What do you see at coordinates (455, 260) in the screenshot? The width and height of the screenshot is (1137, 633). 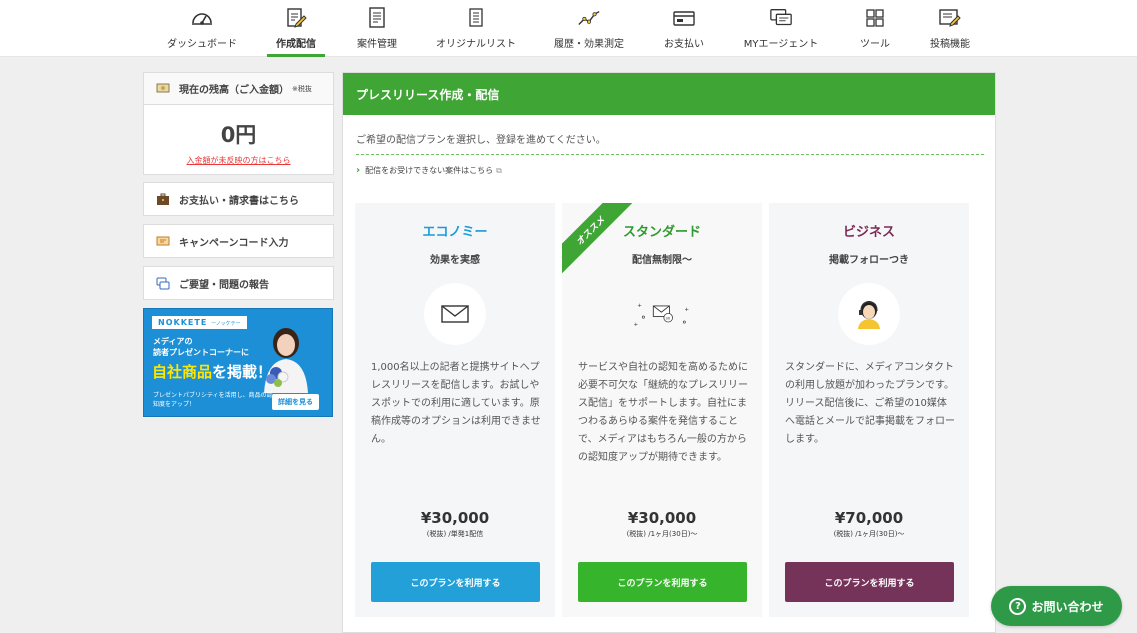 I see `plan-subtitle: 効果を実感` at bounding box center [455, 260].